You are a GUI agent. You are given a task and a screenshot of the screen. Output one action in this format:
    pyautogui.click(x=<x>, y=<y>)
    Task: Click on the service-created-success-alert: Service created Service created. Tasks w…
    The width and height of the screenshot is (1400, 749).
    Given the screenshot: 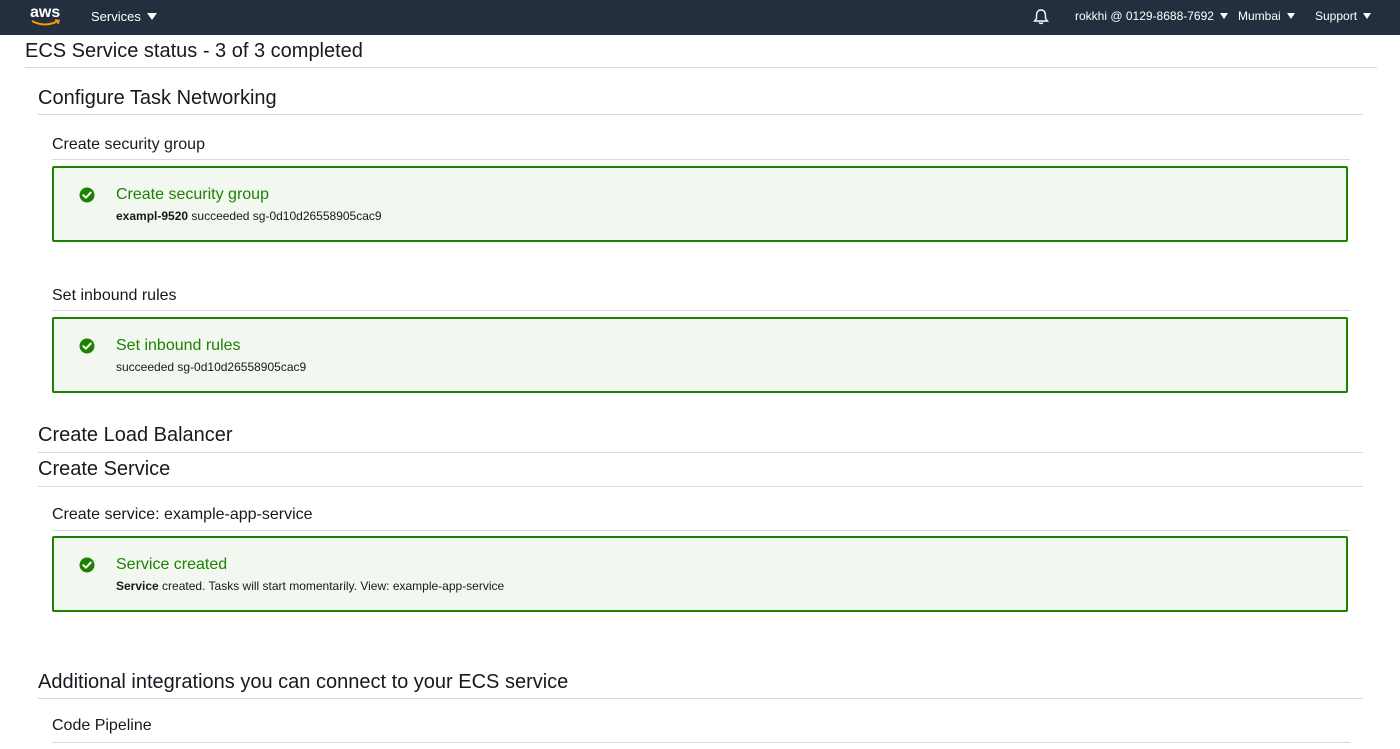 What is the action you would take?
    pyautogui.click(x=700, y=574)
    